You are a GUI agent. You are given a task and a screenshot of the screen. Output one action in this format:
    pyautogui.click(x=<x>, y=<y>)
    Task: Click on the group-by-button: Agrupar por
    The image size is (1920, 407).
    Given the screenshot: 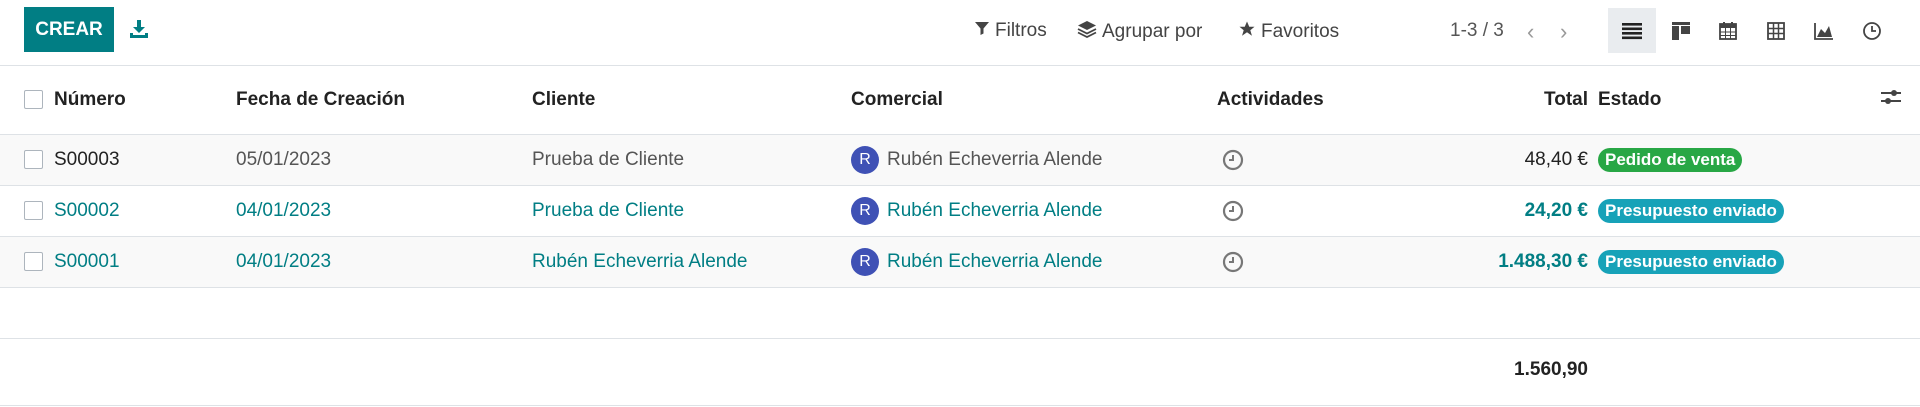 What is the action you would take?
    pyautogui.click(x=1139, y=32)
    